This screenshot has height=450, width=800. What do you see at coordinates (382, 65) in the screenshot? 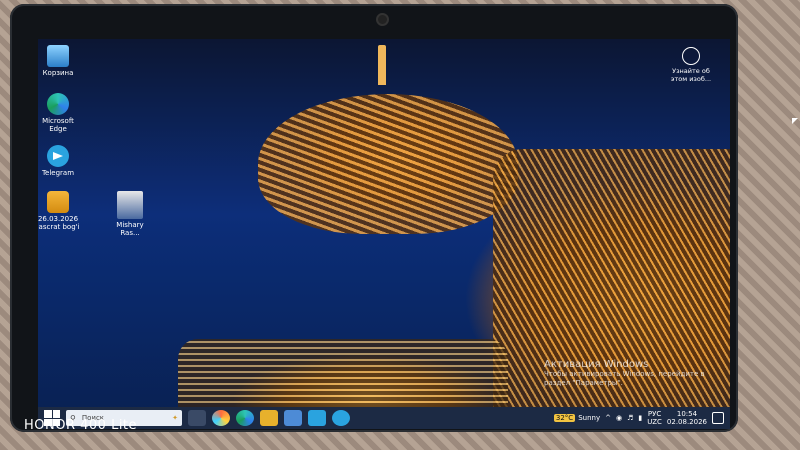
I see `wallpaper-tower` at bounding box center [382, 65].